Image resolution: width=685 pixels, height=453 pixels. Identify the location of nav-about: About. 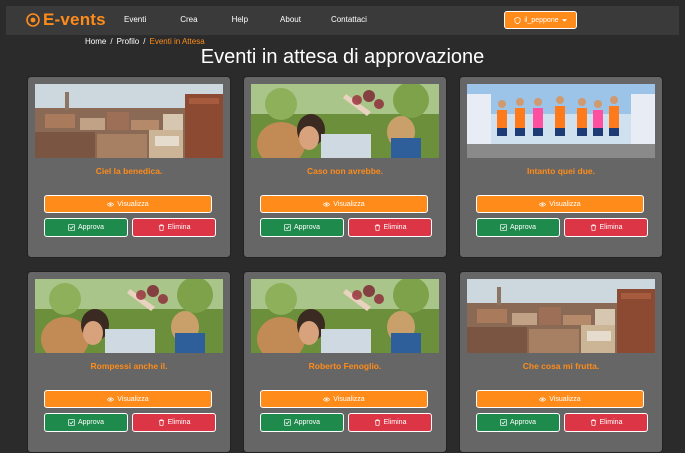
(290, 19).